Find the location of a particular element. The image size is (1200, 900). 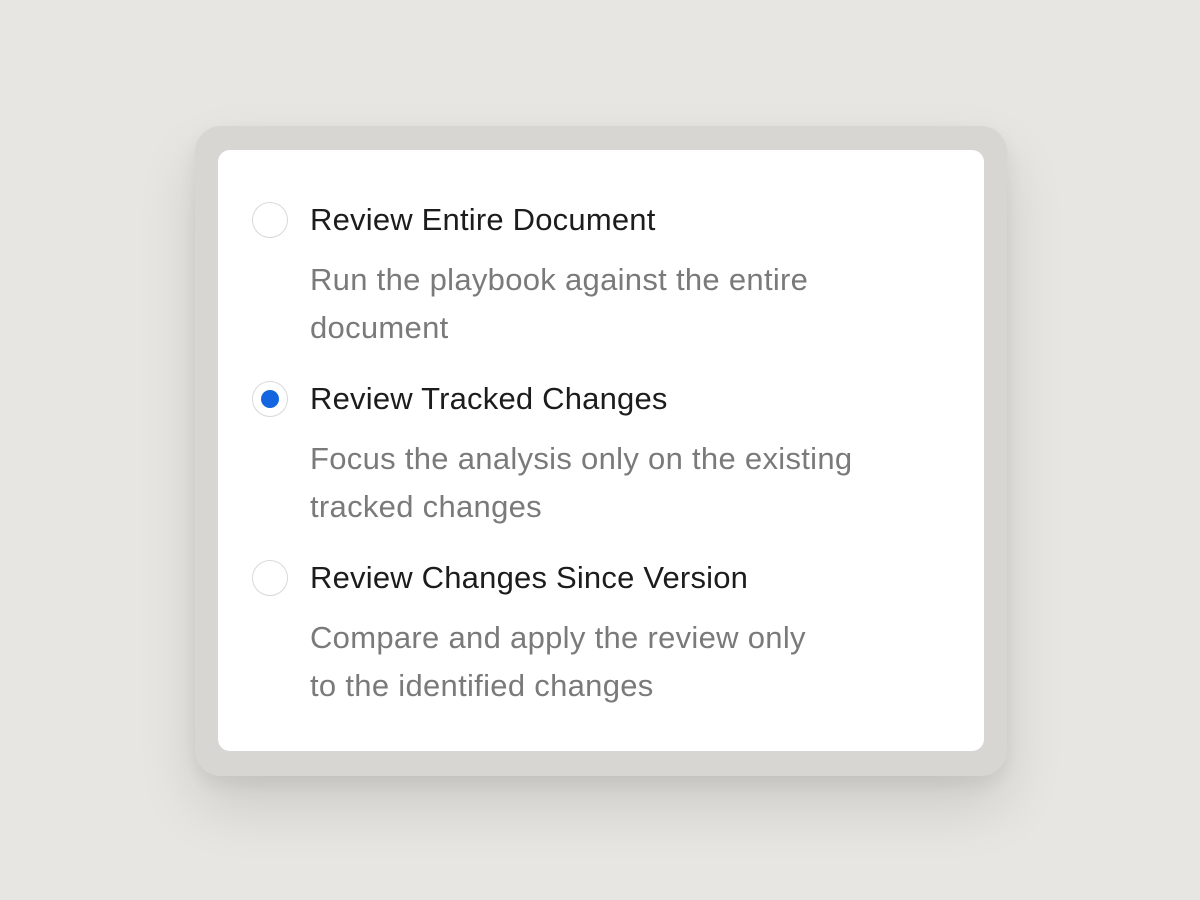

option-description-line: Compare and apply the review only is located at coordinates (558, 637).